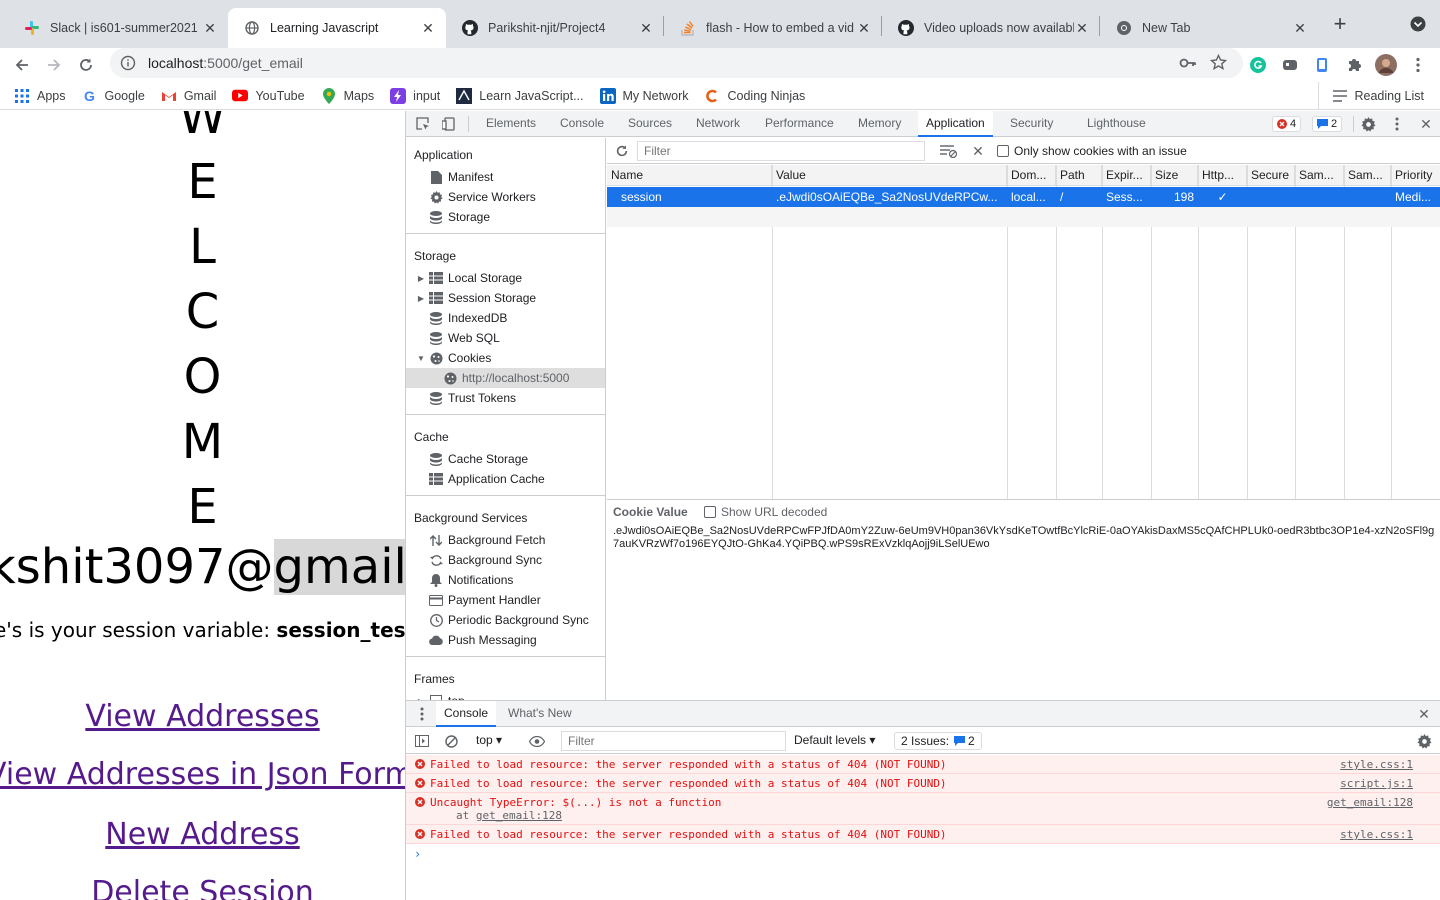 The height and width of the screenshot is (900, 1440). Describe the element at coordinates (268, 96) in the screenshot. I see `bookmark-youtube: YouTube` at that location.